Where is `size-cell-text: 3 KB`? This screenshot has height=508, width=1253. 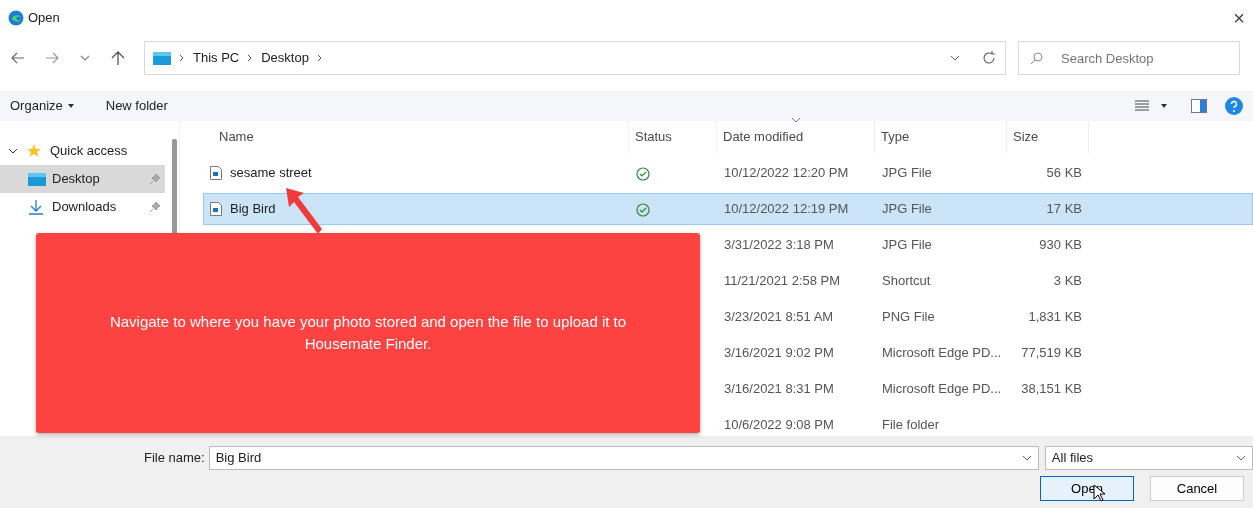 size-cell-text: 3 KB is located at coordinates (1067, 281).